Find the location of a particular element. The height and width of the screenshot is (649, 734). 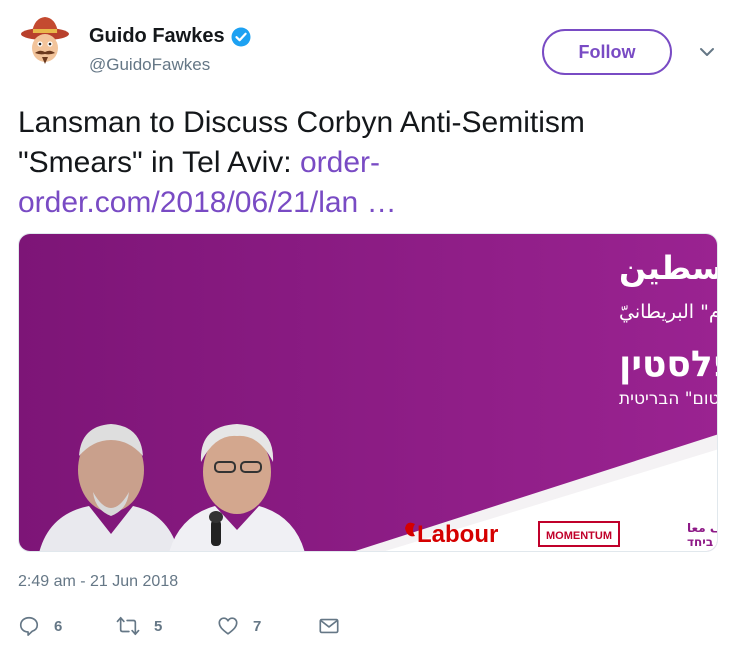

direct-message-button is located at coordinates (329, 626).